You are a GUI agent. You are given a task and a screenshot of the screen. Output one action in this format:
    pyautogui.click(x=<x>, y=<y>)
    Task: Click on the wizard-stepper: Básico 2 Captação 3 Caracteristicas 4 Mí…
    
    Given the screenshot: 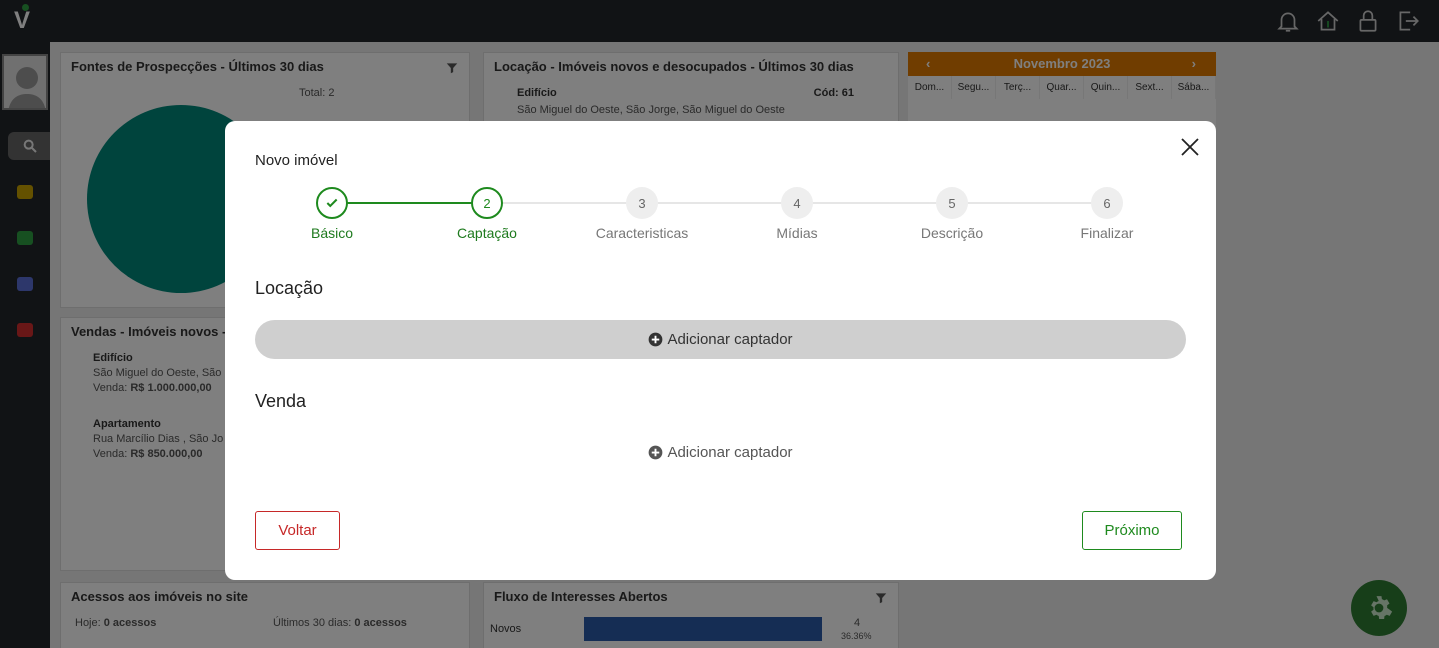 What is the action you would take?
    pyautogui.click(x=720, y=217)
    